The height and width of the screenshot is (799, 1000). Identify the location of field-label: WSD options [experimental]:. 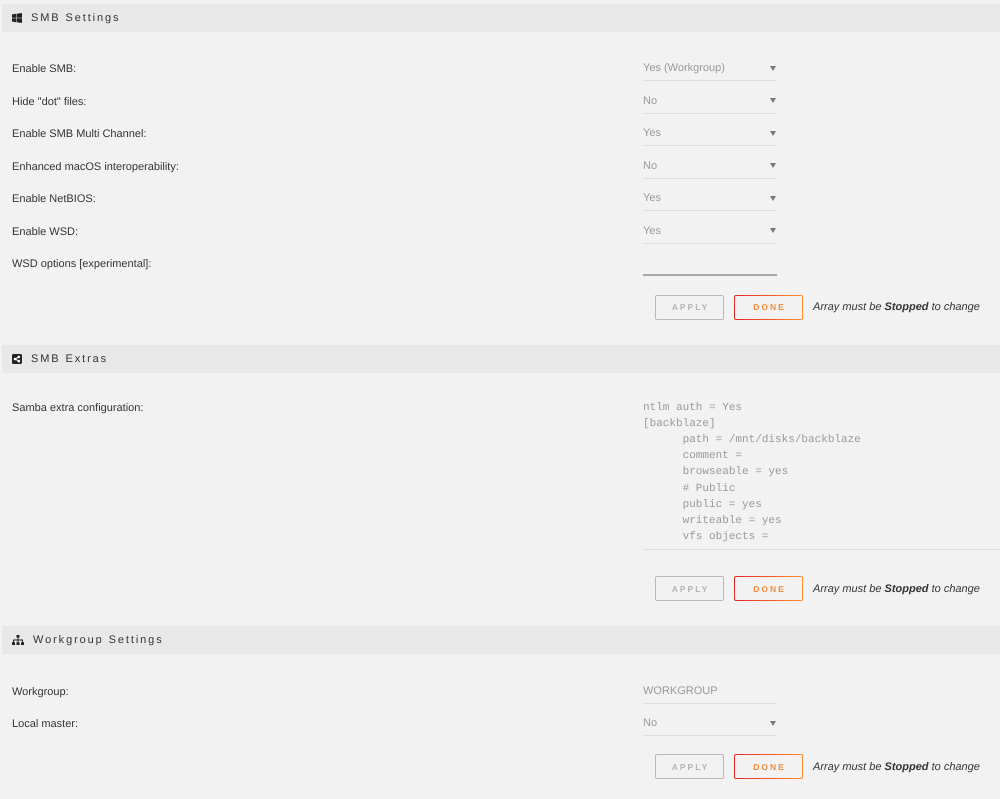
(81, 264).